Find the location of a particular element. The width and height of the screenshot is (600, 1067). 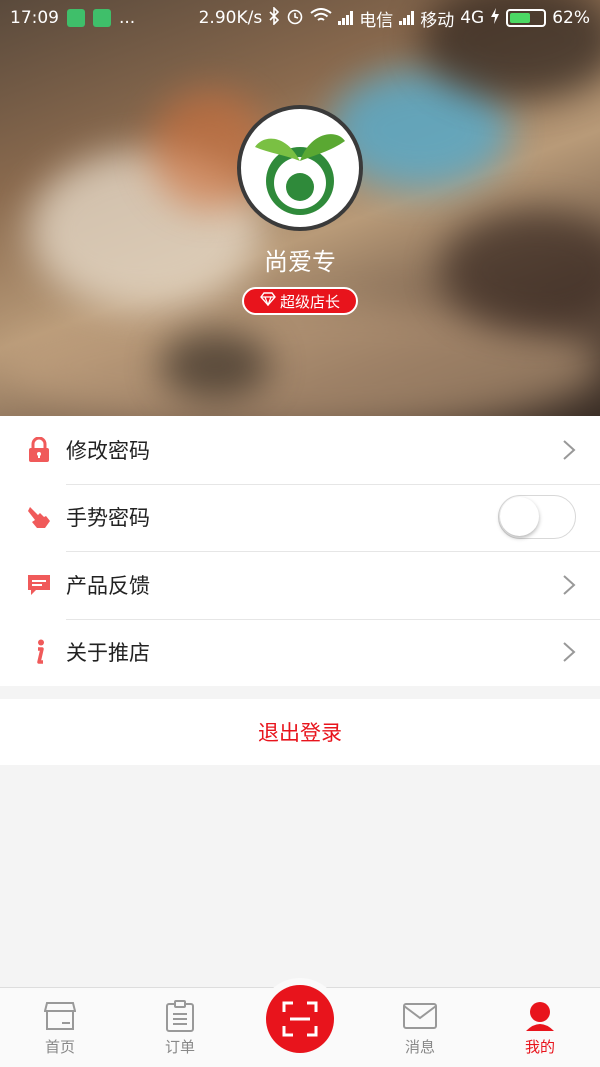

status-bar: 17:09 ... 2.90K/s 电信 移动 4G 62% is located at coordinates (300, 18).